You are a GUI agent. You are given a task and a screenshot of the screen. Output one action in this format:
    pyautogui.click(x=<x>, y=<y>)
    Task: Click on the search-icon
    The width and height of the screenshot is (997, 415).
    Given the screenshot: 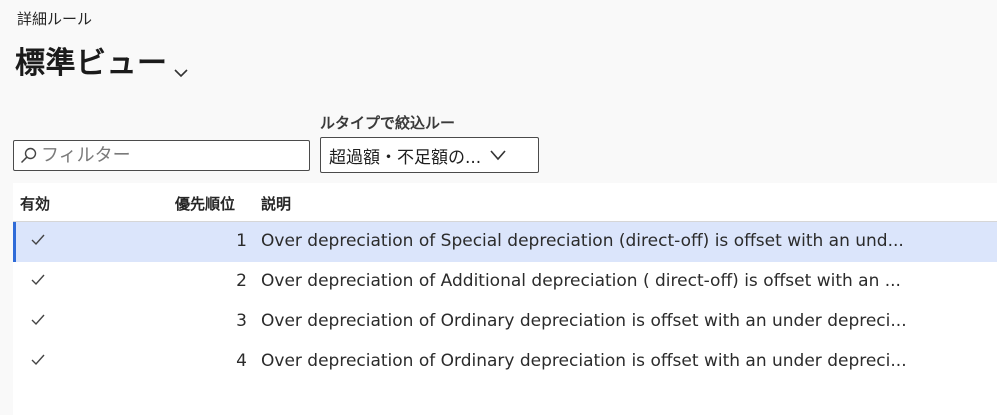 What is the action you would take?
    pyautogui.click(x=28, y=155)
    